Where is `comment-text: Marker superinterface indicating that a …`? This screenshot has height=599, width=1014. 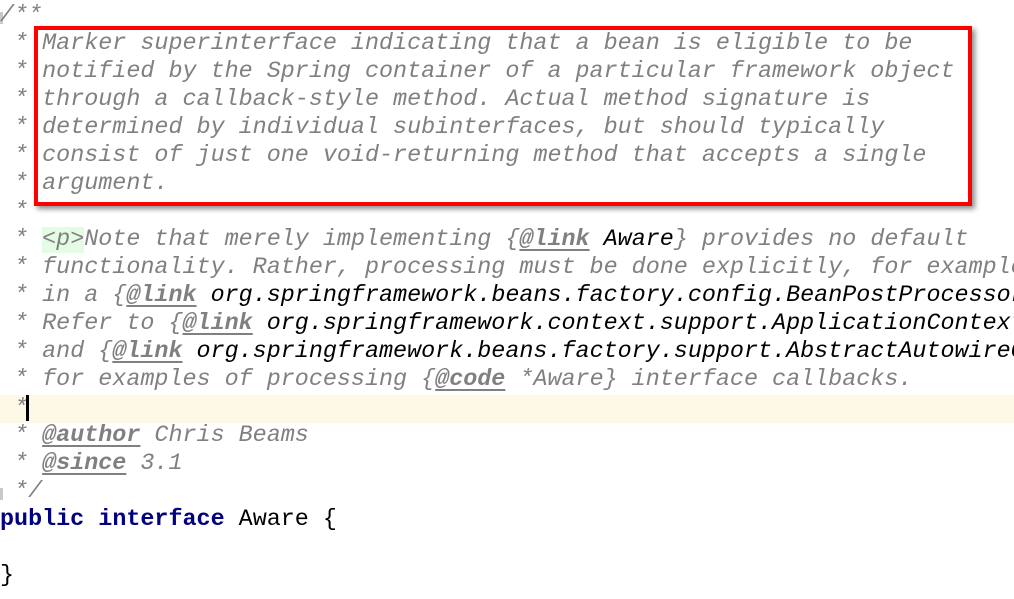 comment-text: Marker superinterface indicating that a … is located at coordinates (477, 44).